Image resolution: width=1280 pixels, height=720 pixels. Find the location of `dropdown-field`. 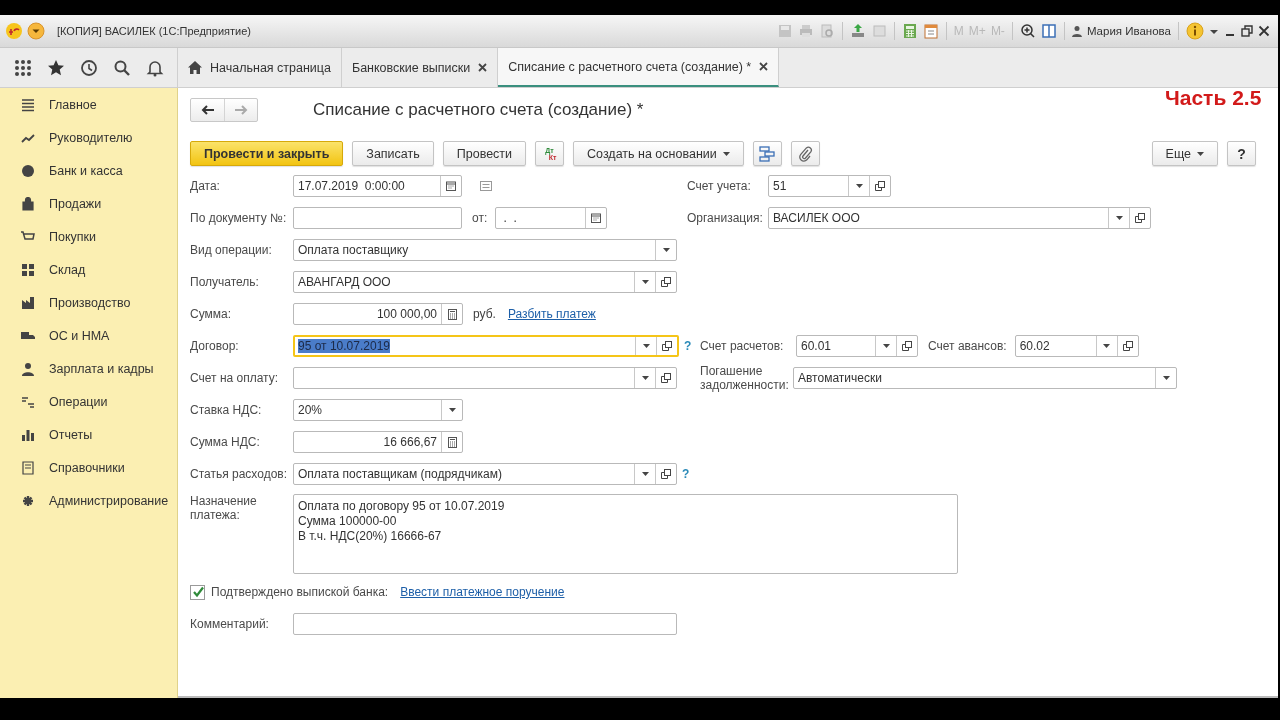

dropdown-field is located at coordinates (485, 378).